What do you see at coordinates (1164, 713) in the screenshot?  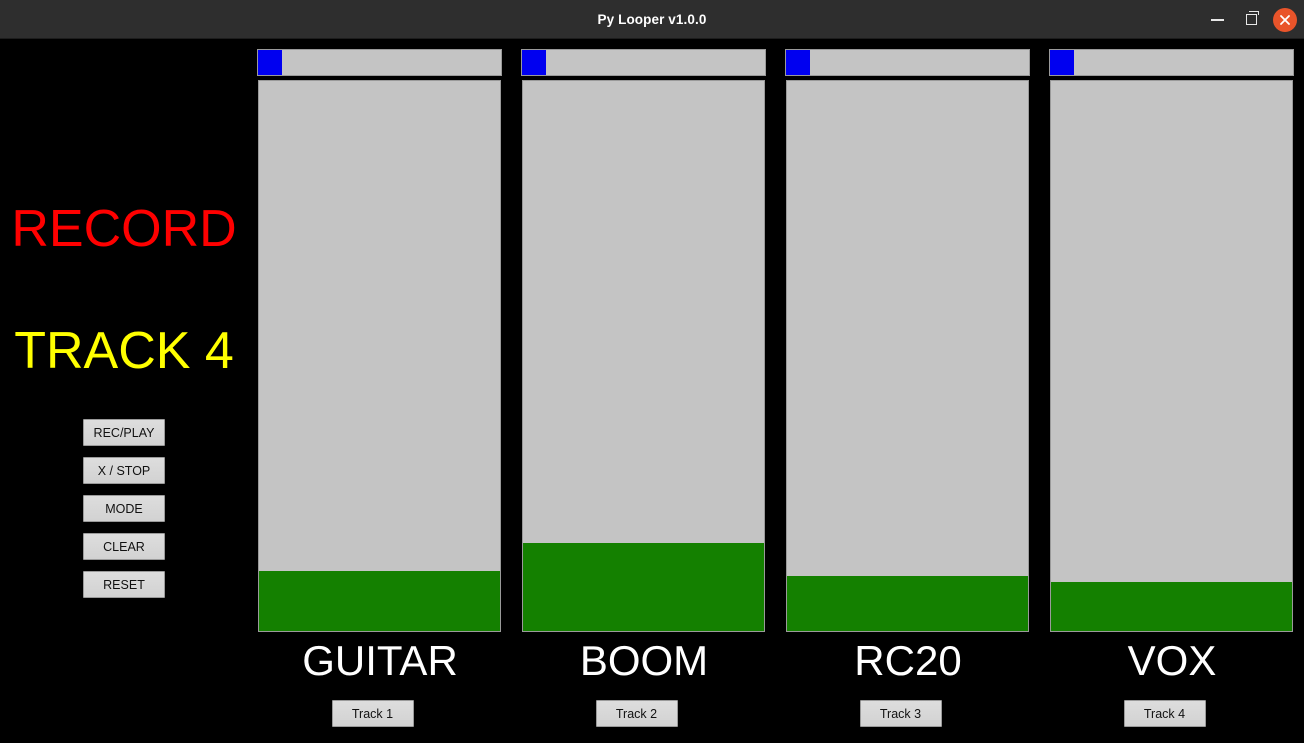 I see `track-select-button: Track 4` at bounding box center [1164, 713].